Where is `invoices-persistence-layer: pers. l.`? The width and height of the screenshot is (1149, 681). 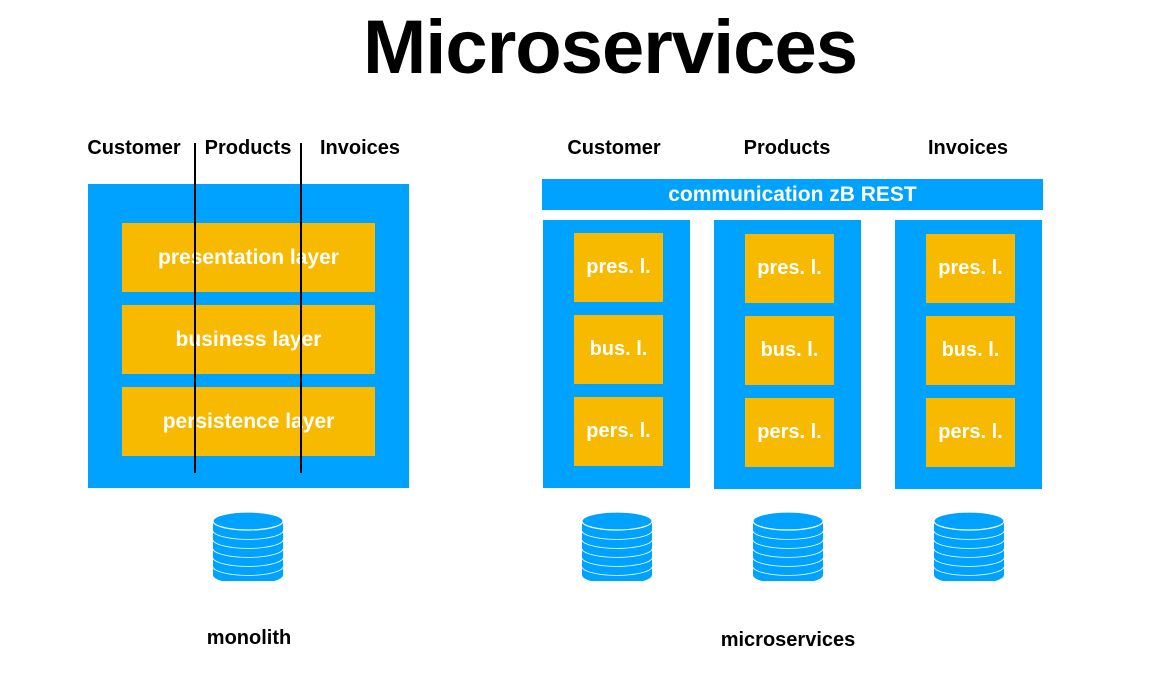 invoices-persistence-layer: pers. l. is located at coordinates (970, 432).